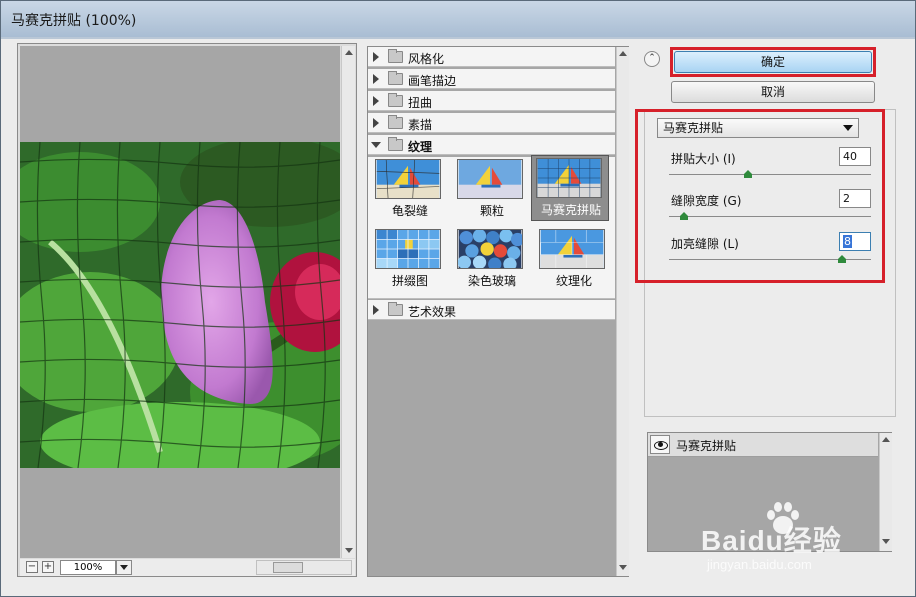  I want to click on filter-thumb-label: 纹理化, so click(573, 281).